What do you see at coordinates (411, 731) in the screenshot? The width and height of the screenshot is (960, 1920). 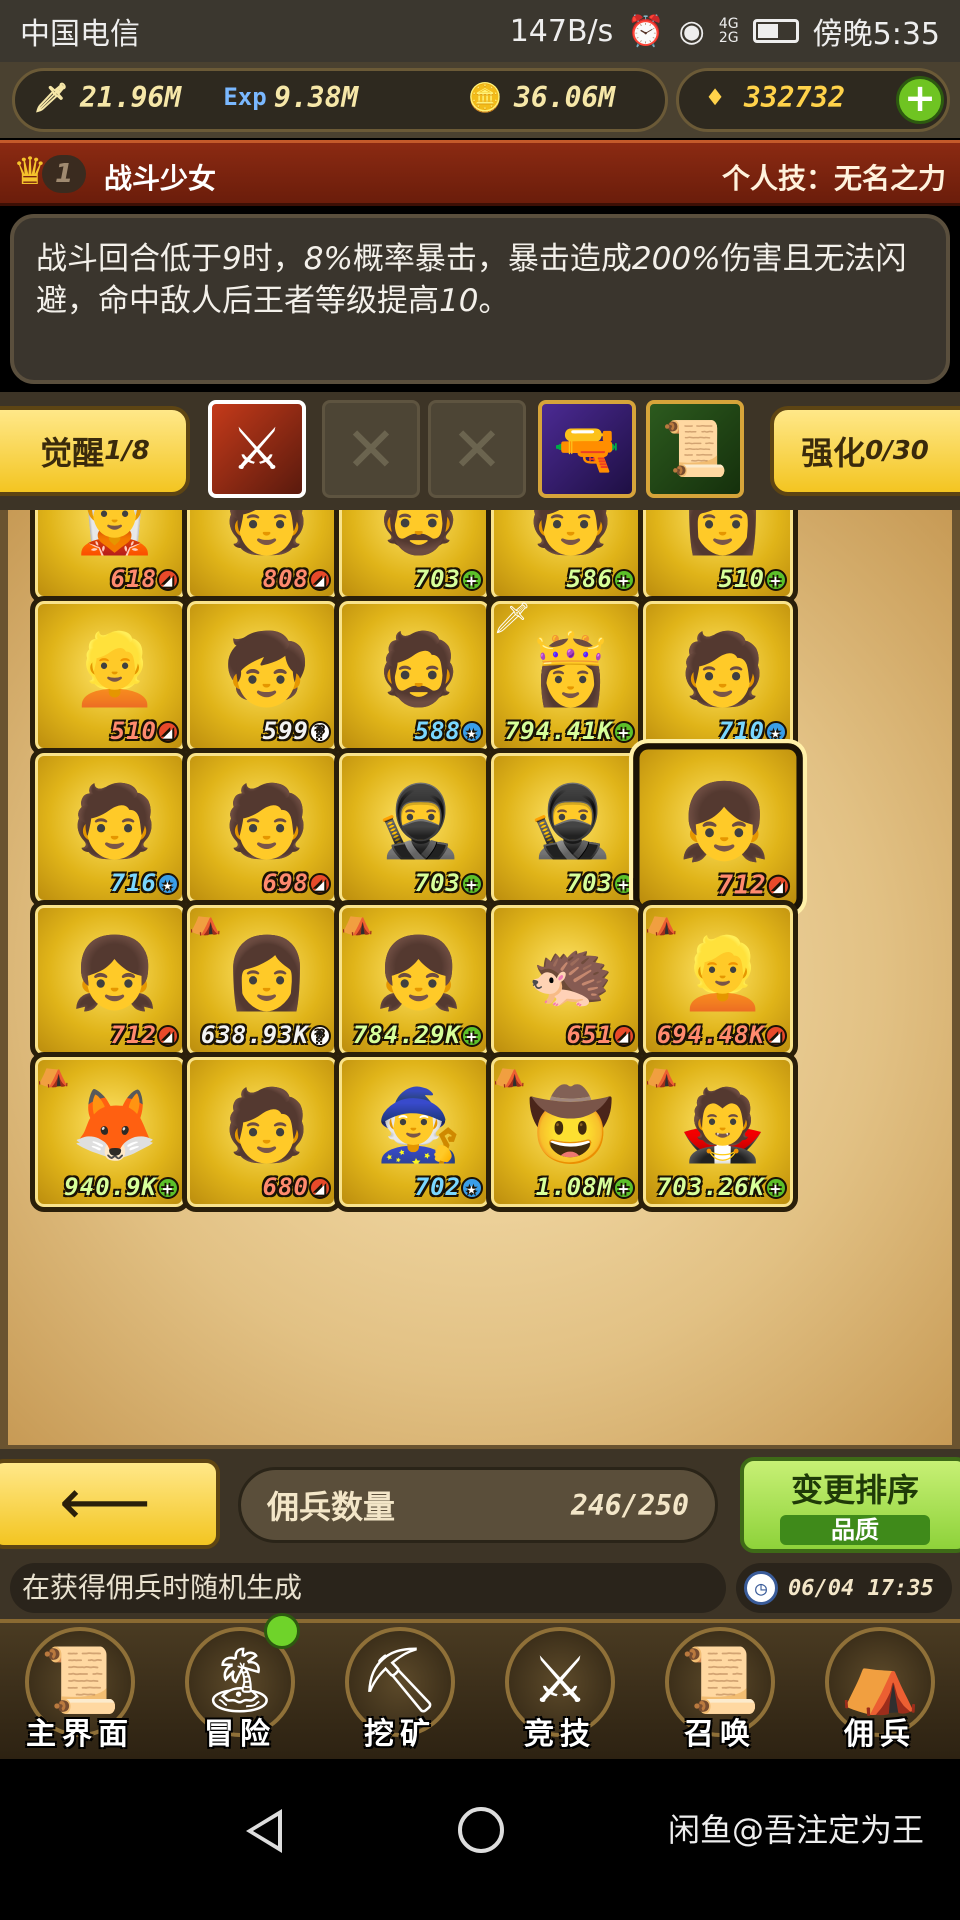 I see `mercenary-level: 588 ★` at bounding box center [411, 731].